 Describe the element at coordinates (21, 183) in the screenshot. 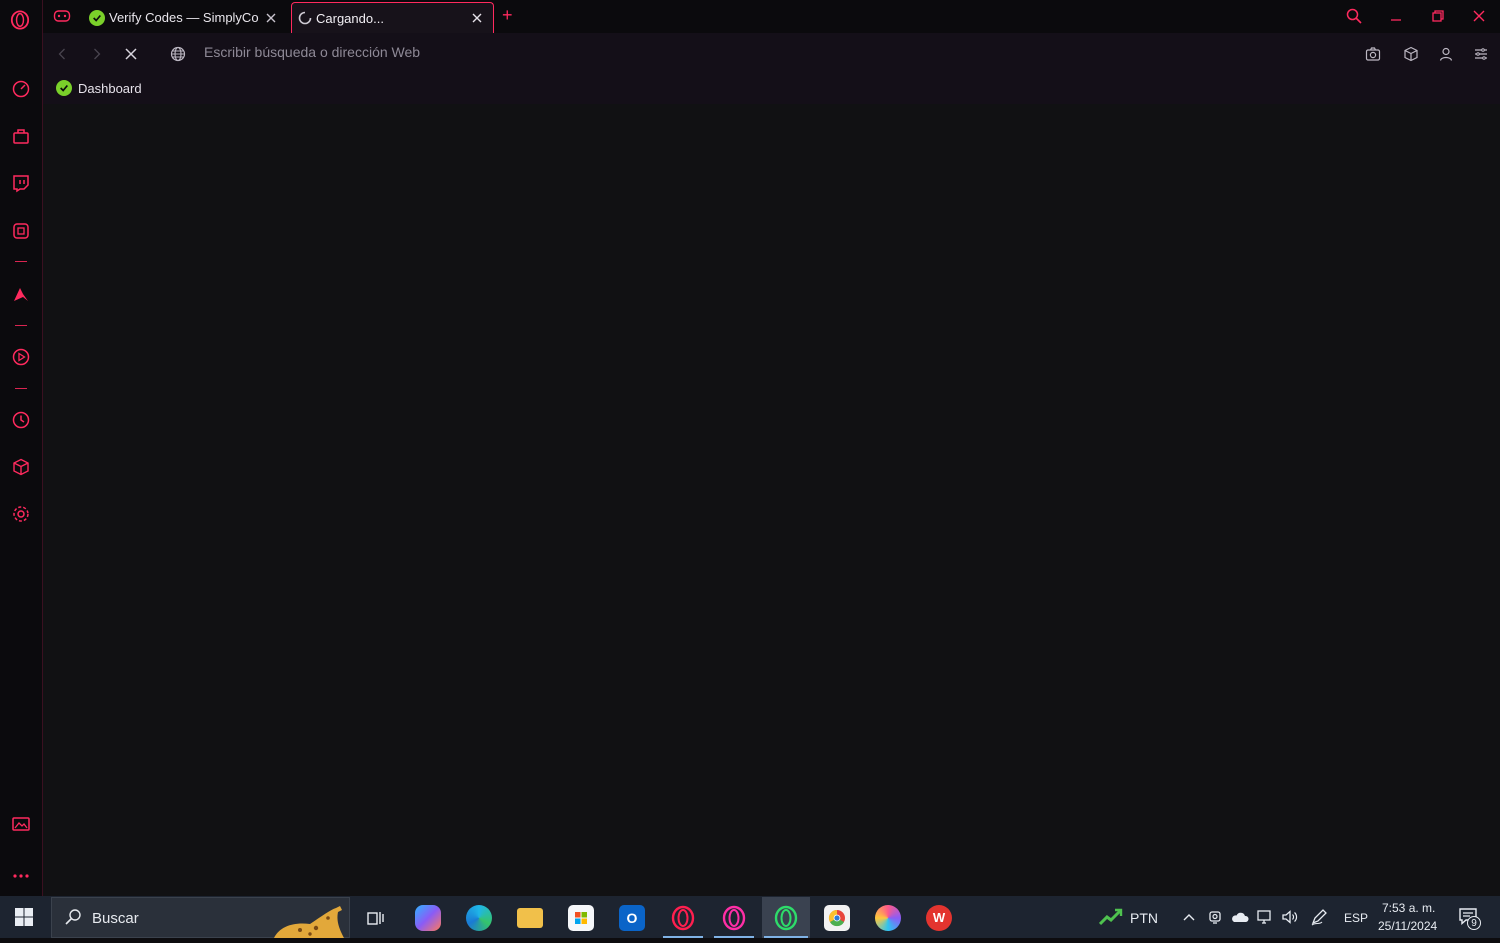

I see `twitch-icon` at that location.